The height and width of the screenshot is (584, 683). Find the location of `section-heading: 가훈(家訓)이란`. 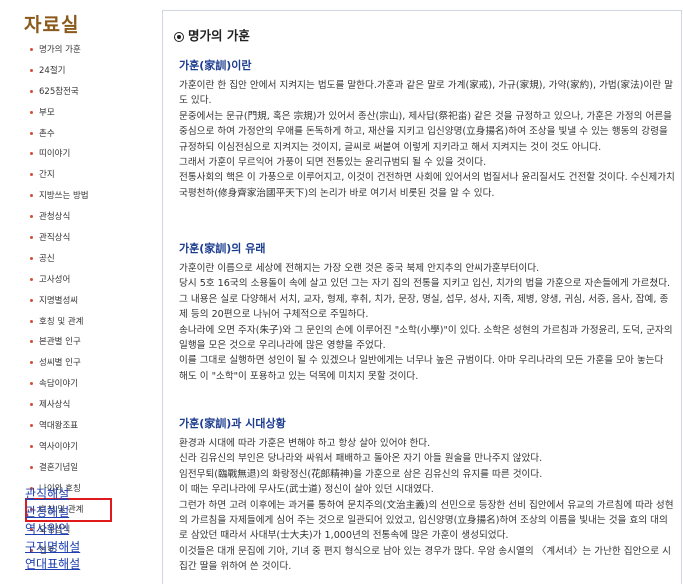

section-heading: 가훈(家訓)이란 is located at coordinates (215, 65).